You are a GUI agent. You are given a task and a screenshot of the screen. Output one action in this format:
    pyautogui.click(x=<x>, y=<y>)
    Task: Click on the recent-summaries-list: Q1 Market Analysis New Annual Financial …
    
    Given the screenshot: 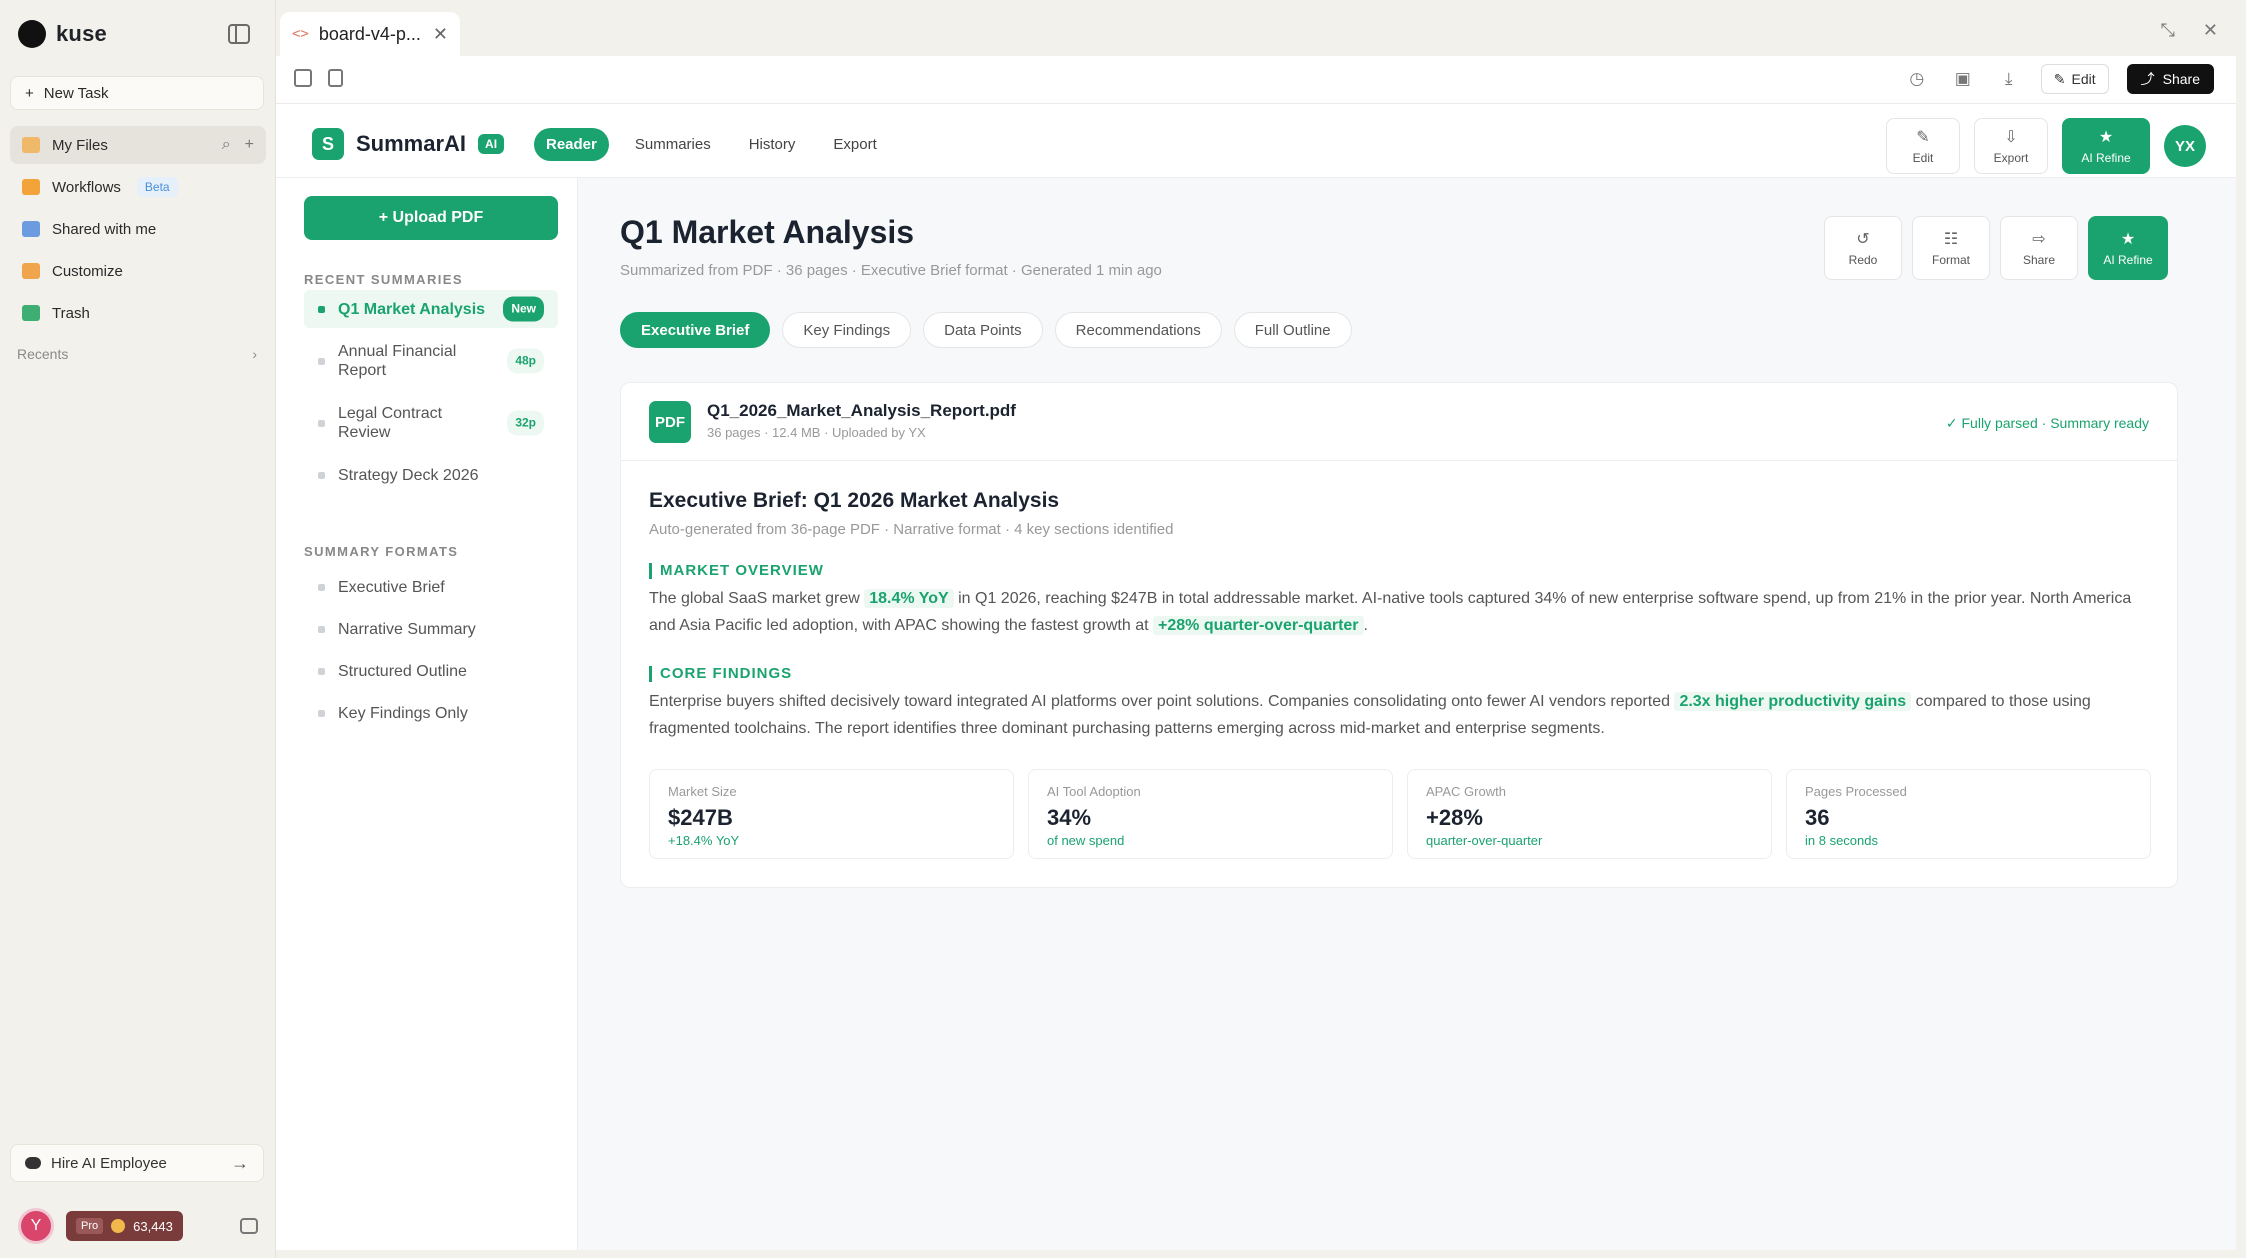 What is the action you would take?
    pyautogui.click(x=431, y=394)
    